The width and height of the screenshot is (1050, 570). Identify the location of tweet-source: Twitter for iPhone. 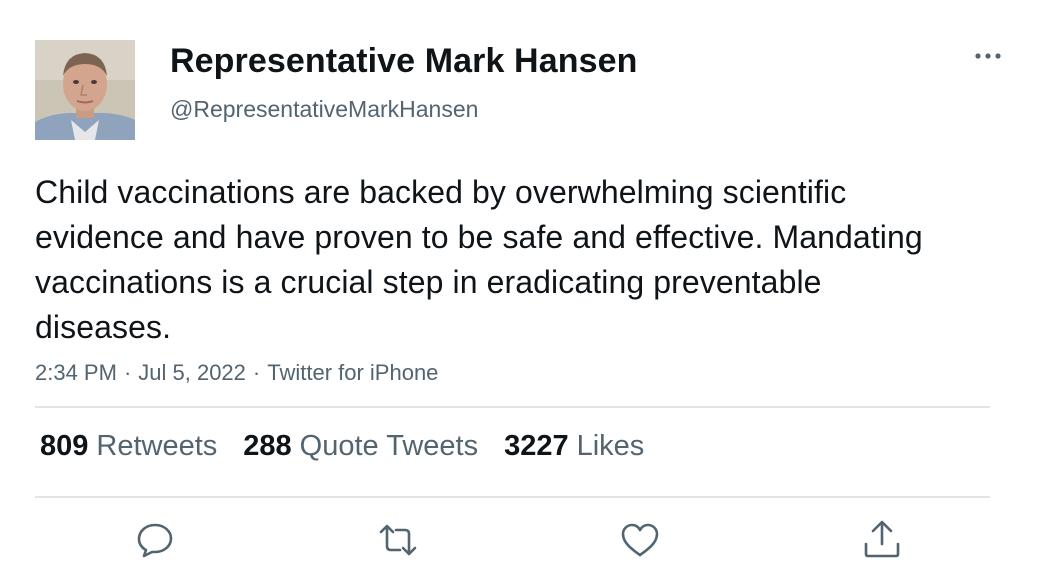
(352, 372).